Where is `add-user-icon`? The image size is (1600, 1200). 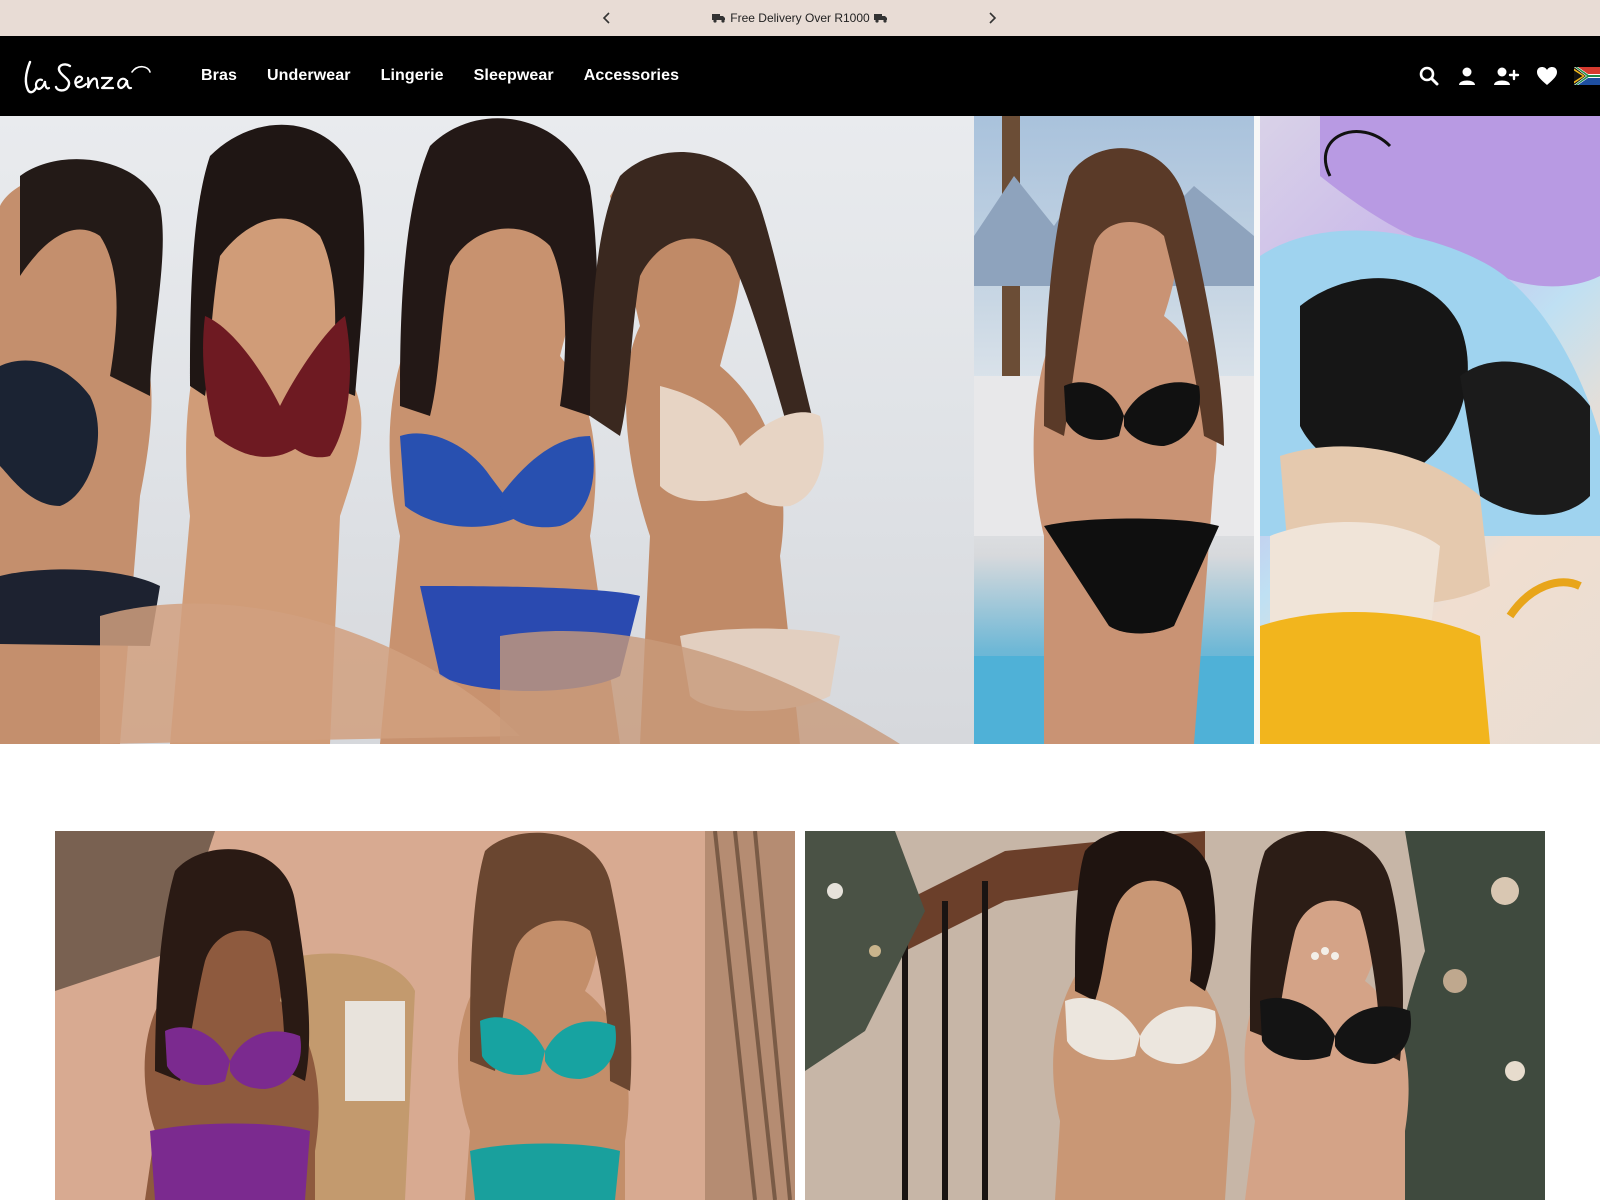 add-user-icon is located at coordinates (1507, 76).